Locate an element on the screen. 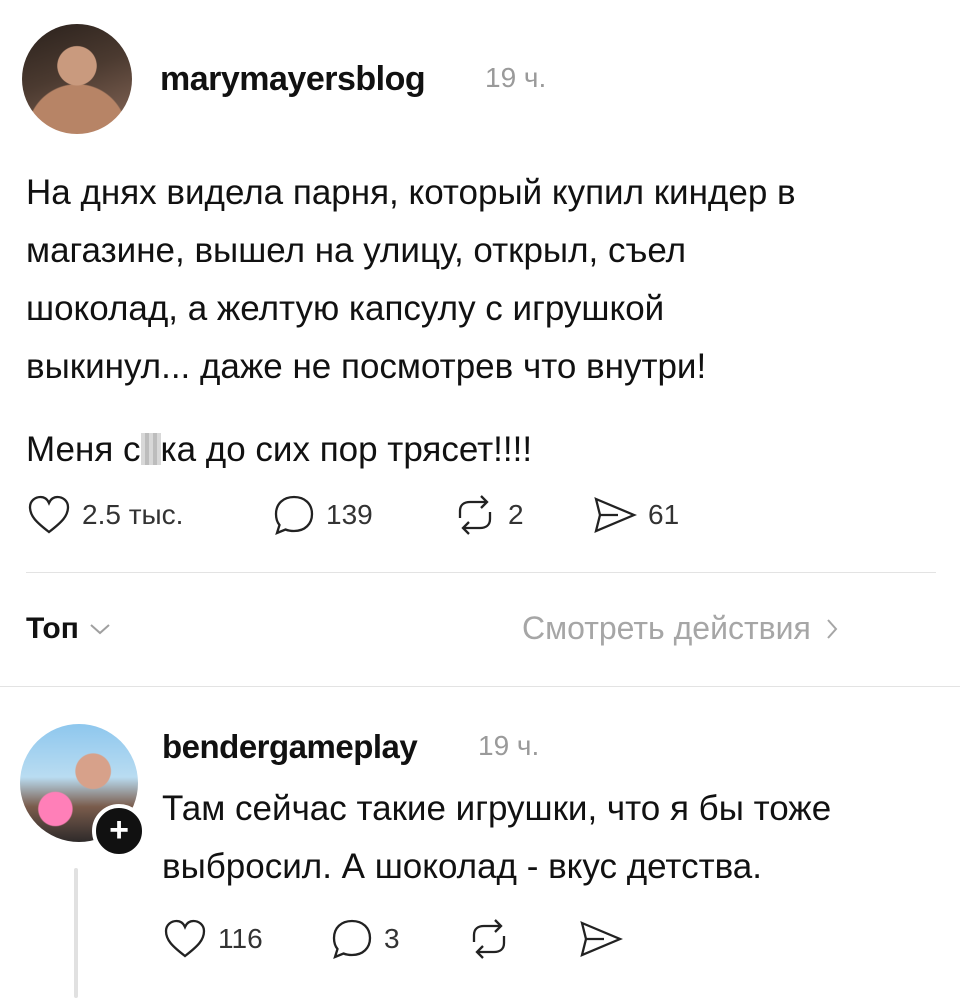  thread-line is located at coordinates (76, 933).